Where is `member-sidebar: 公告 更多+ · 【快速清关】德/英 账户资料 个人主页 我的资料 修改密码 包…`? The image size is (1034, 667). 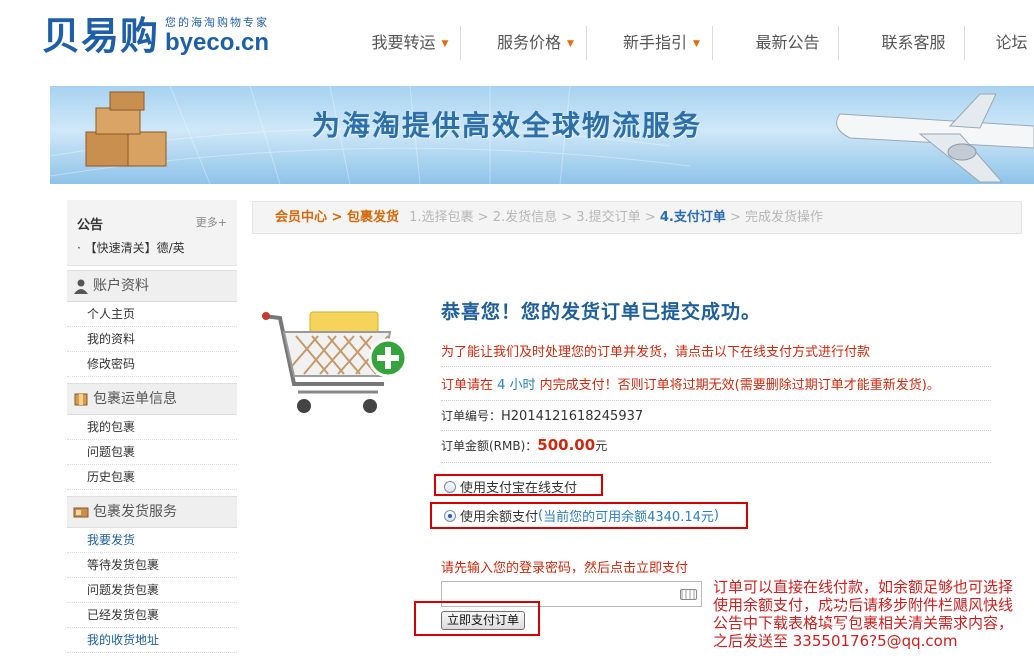
member-sidebar: 公告 更多+ · 【快速清关】德/英 账户资料 个人主页 我的资料 修改密码 包… is located at coordinates (152, 426).